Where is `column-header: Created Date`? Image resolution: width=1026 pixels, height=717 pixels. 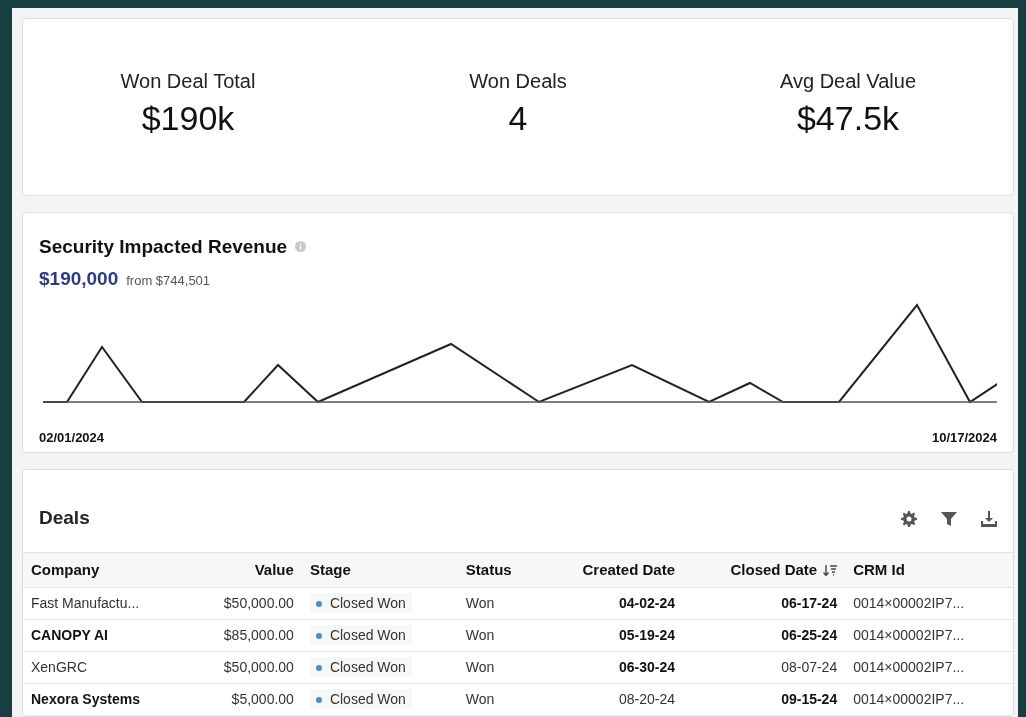
column-header: Created Date is located at coordinates (611, 570).